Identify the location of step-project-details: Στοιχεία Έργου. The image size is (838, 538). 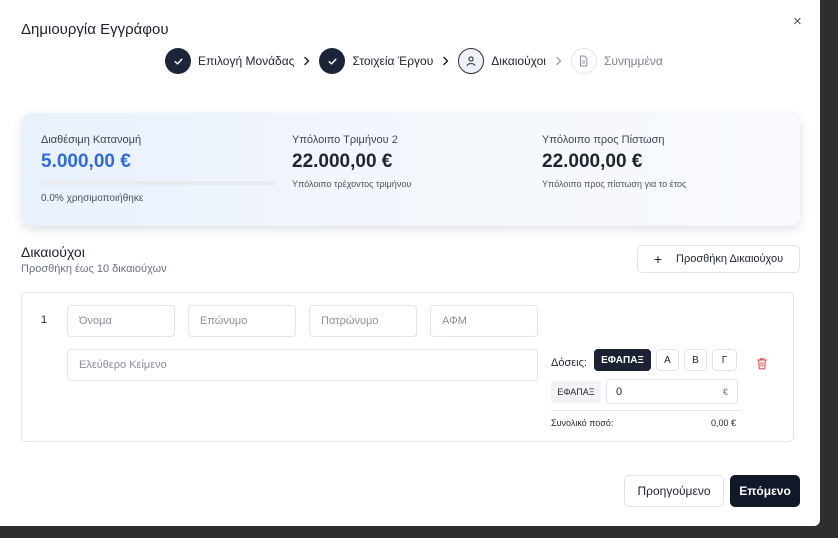
(376, 61).